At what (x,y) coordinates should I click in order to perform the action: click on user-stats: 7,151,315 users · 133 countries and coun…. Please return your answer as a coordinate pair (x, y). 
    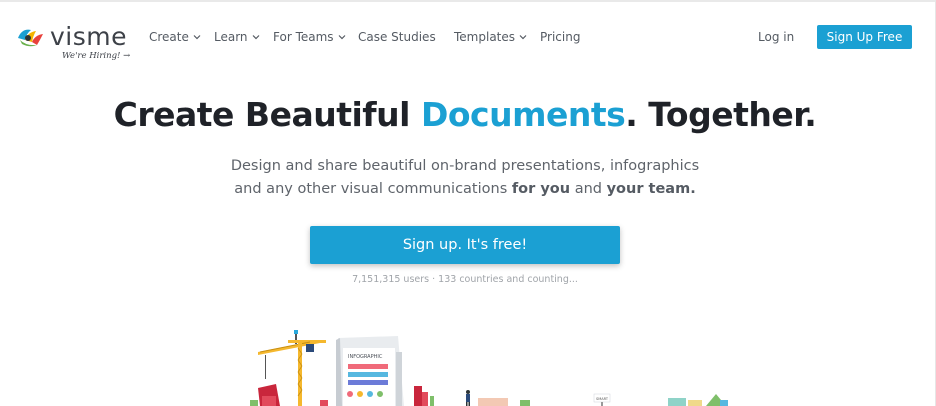
    Looking at the image, I should click on (465, 279).